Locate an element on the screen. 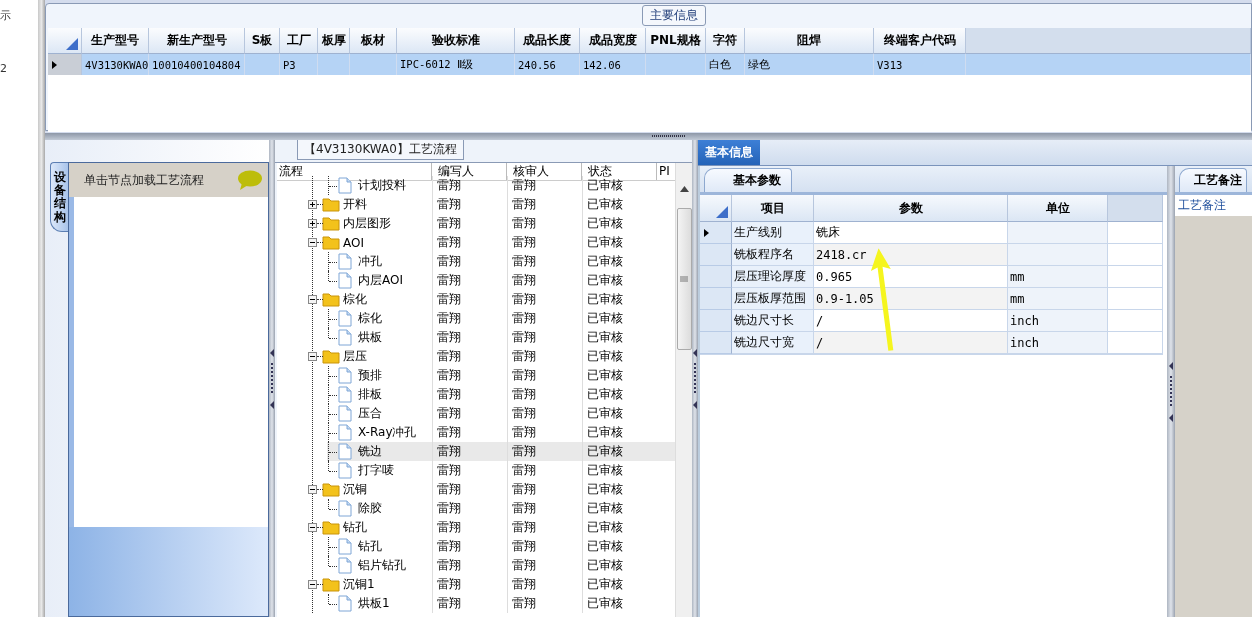  tree-row: 除胶 雷翔 雷翔 已审核 is located at coordinates (476, 508).